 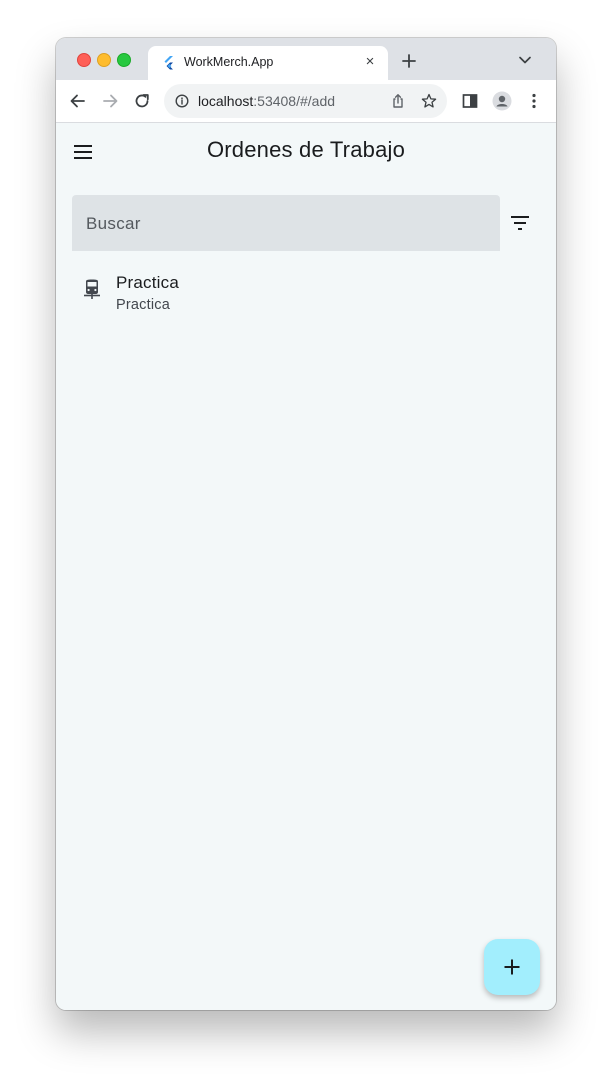 I want to click on browser-tab: WorkMerch.App ×, so click(x=268, y=63).